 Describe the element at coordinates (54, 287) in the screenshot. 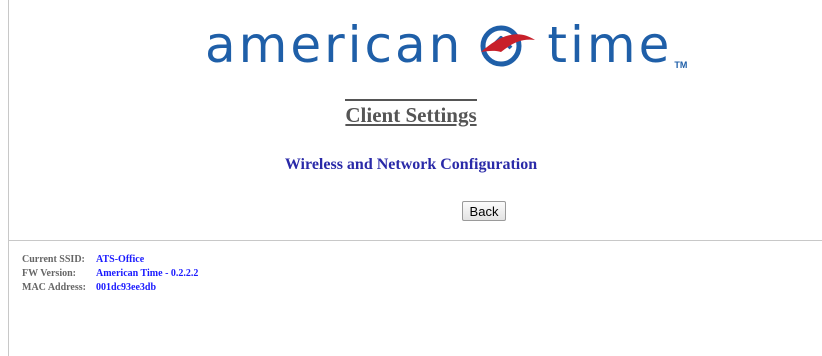

I see `mac-address-label: MAC Address:` at that location.